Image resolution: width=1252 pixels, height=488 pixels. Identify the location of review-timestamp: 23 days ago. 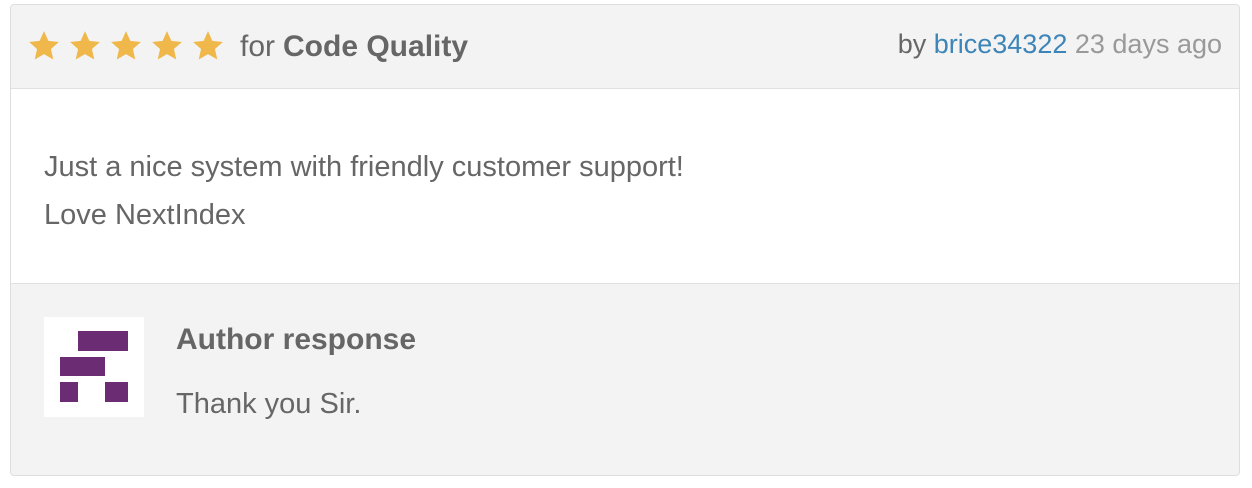
(1148, 44).